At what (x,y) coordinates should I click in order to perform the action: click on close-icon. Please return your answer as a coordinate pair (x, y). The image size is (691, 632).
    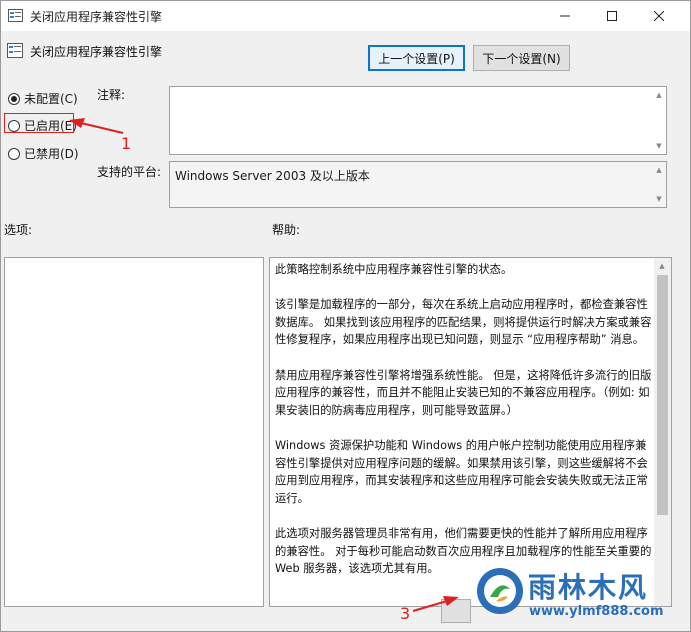
    Looking at the image, I should click on (659, 16).